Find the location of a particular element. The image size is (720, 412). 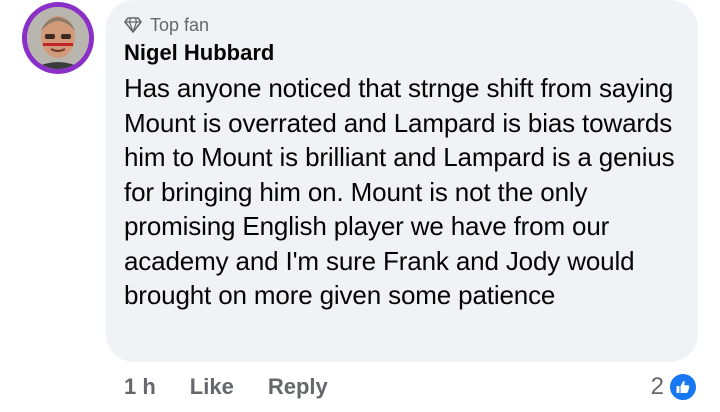

avatar is located at coordinates (58, 38).